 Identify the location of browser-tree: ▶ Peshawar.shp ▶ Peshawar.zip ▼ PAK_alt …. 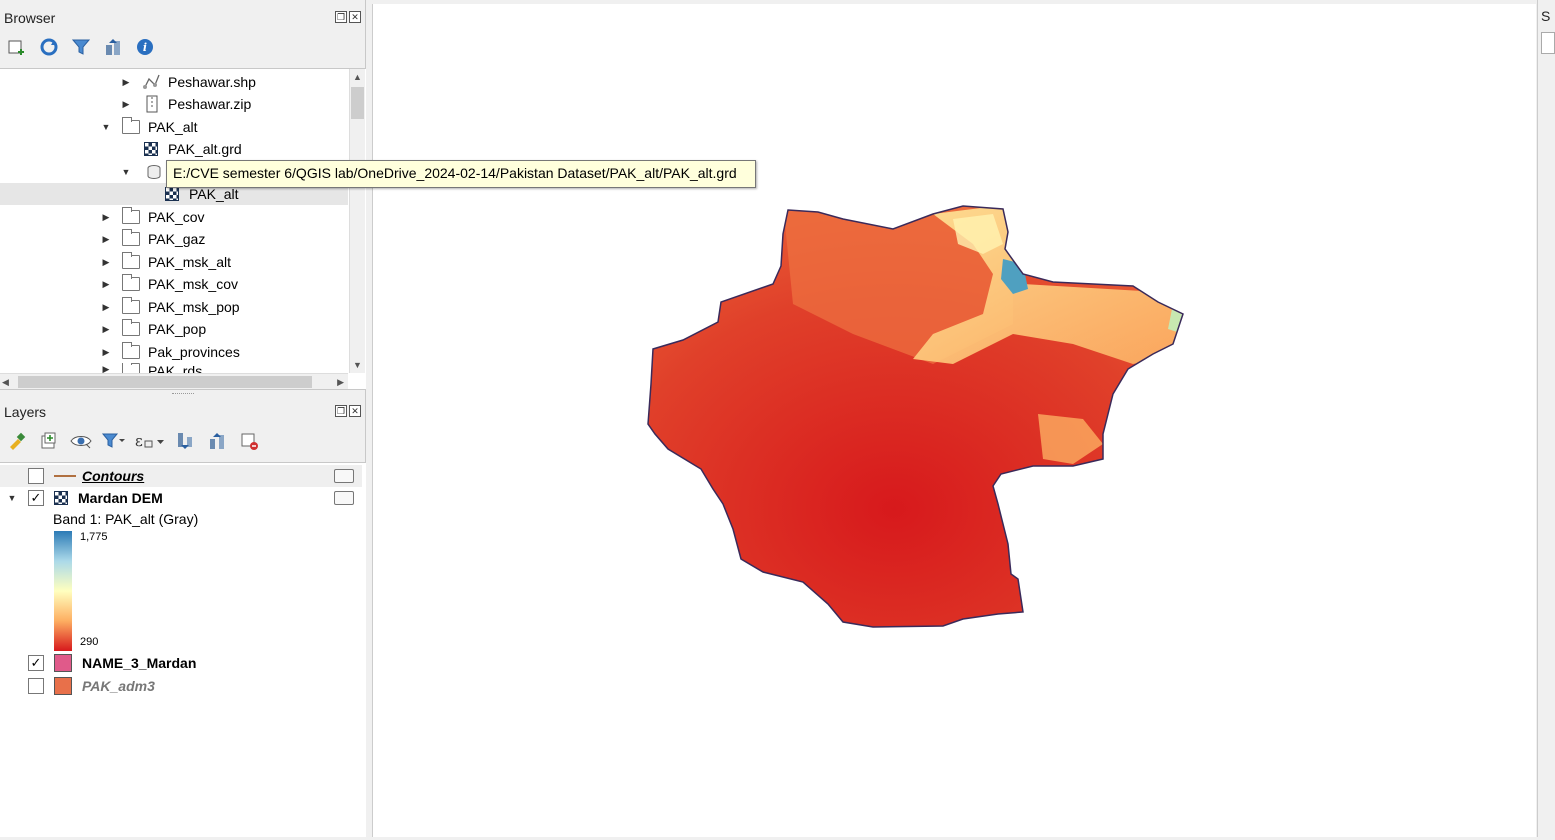
(183, 229).